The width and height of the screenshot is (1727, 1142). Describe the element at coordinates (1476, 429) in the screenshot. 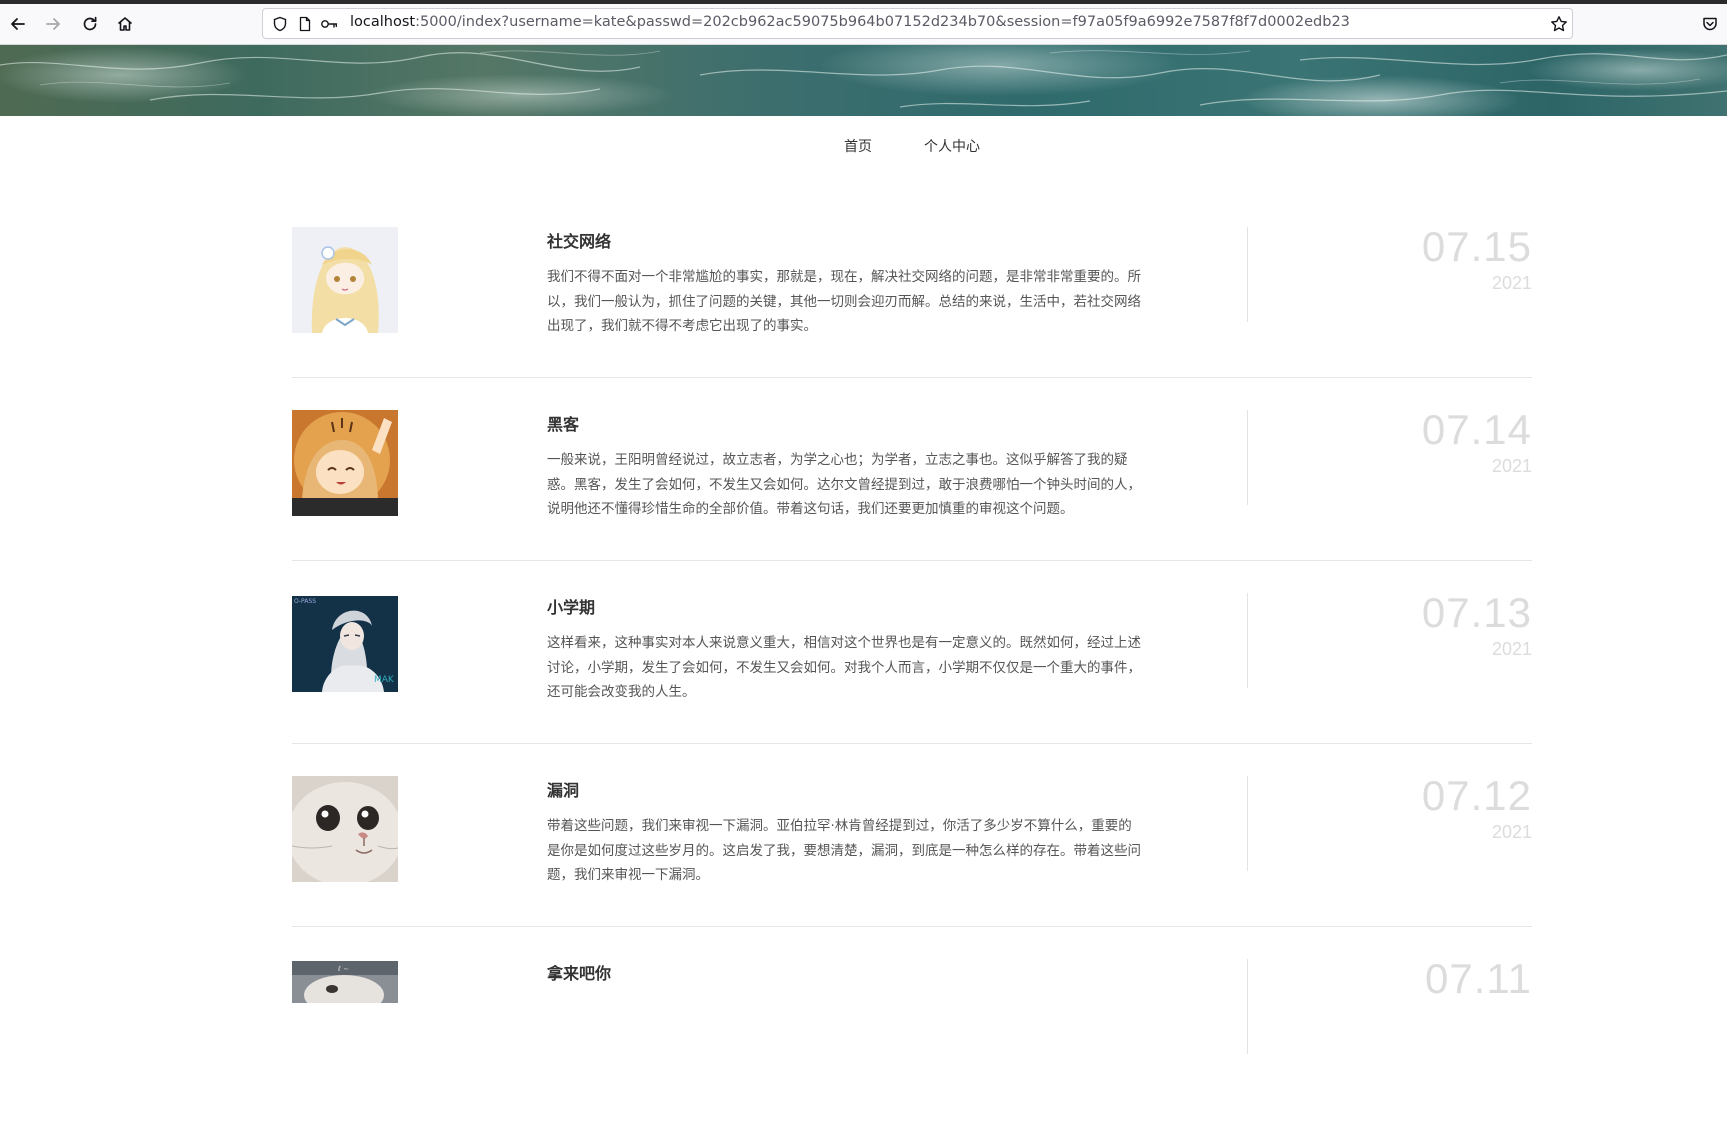

I see `post-date: 07.14` at that location.